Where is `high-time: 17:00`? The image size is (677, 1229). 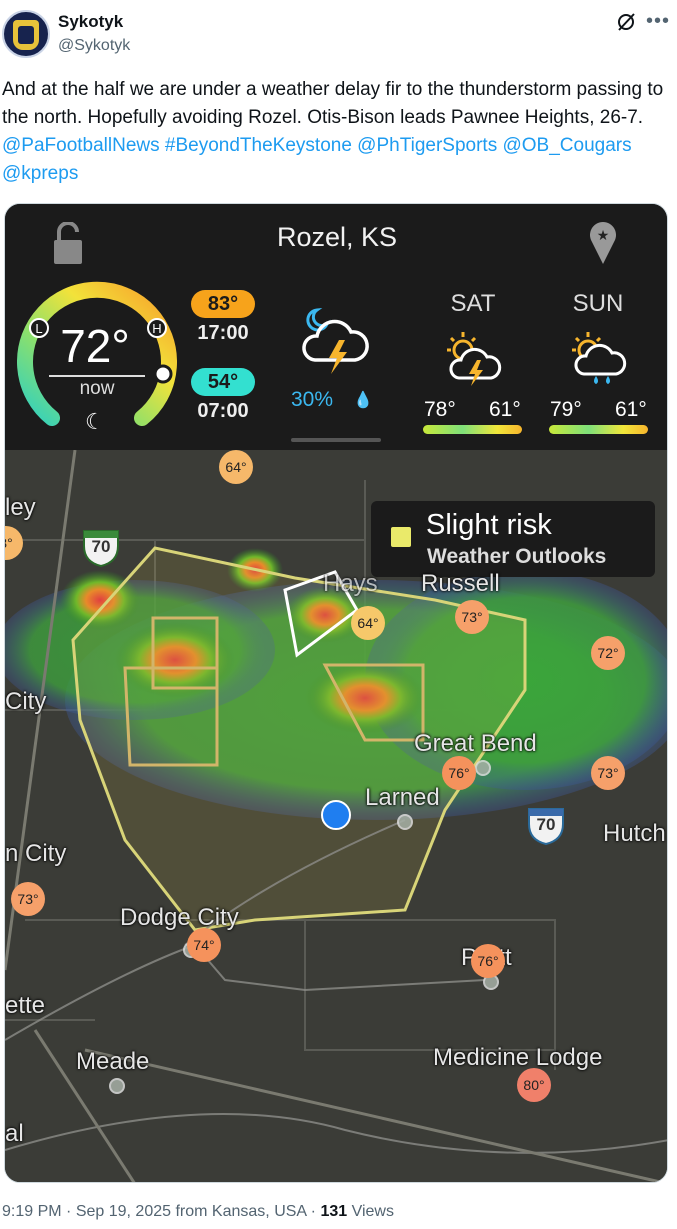
high-time: 17:00 is located at coordinates (223, 333).